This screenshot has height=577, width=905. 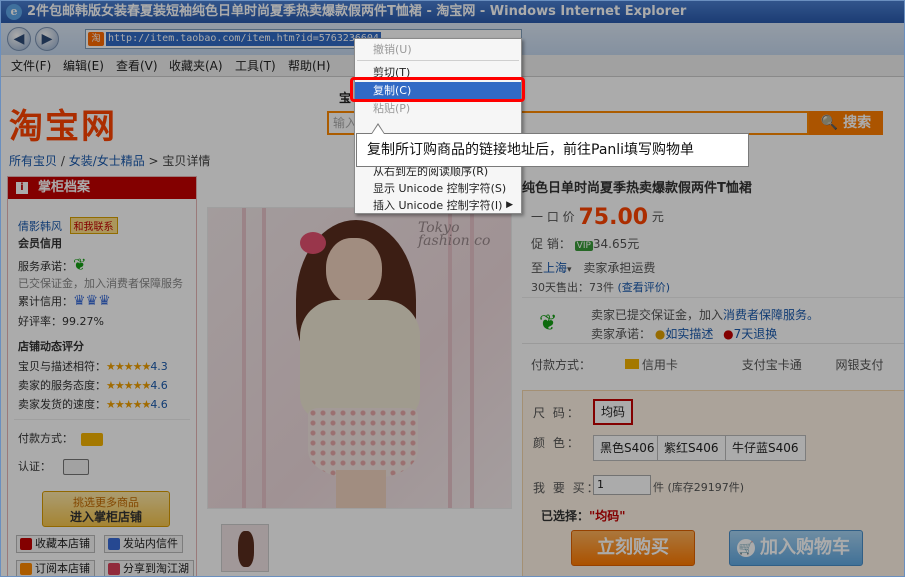 I want to click on send-message-label: 发站内信件, so click(x=150, y=543).